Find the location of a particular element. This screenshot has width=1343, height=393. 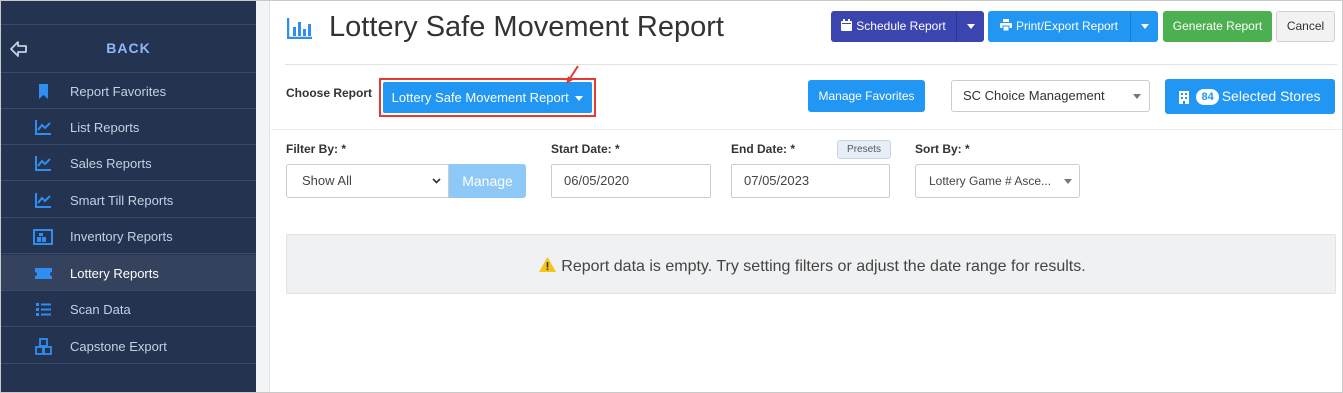

schedule-report-dropdown is located at coordinates (970, 26).